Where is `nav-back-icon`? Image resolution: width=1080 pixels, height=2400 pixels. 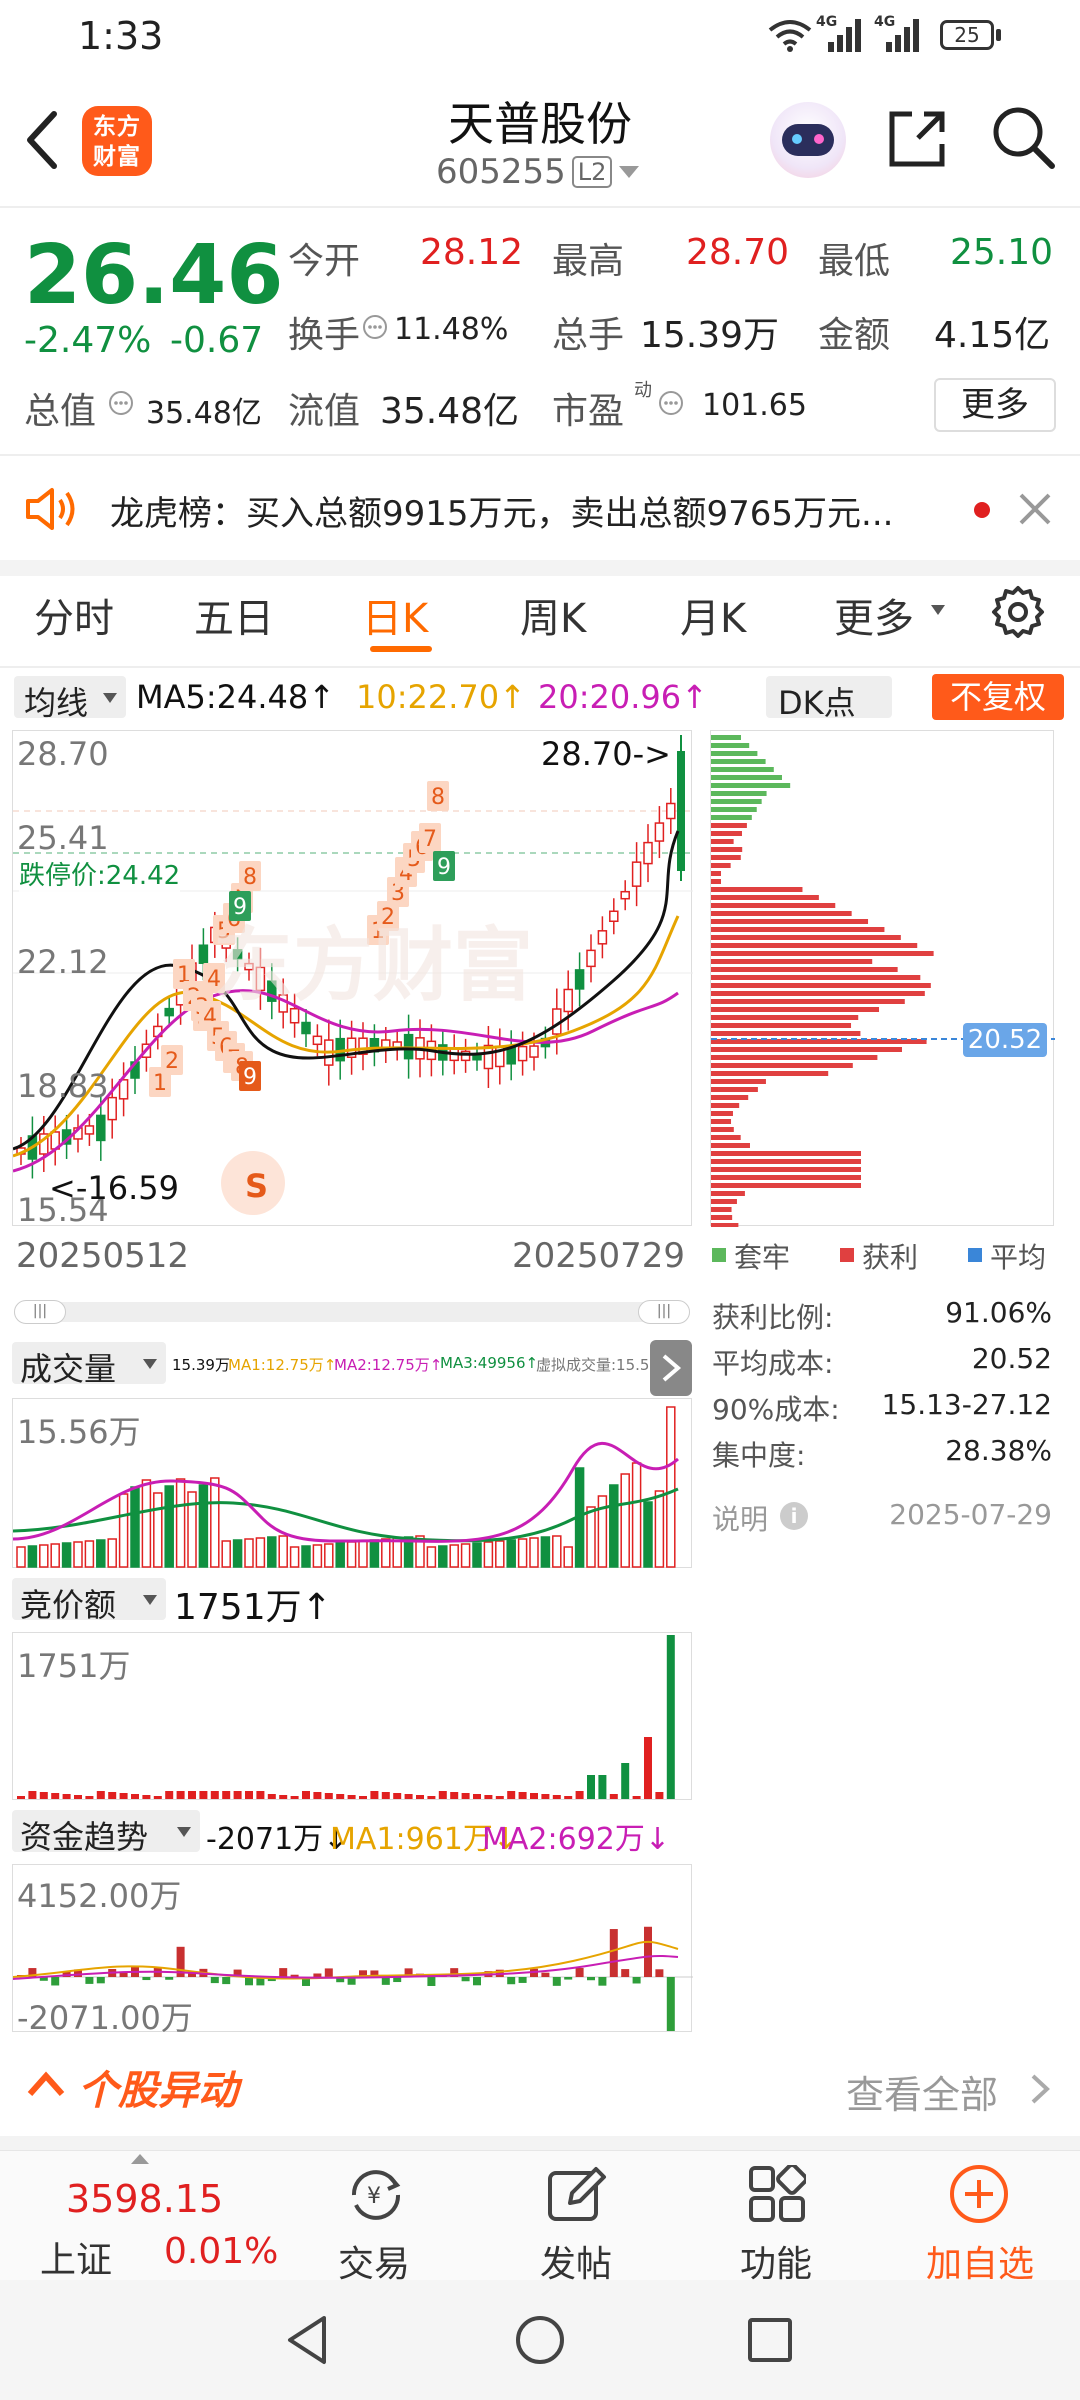
nav-back-icon is located at coordinates (308, 2340).